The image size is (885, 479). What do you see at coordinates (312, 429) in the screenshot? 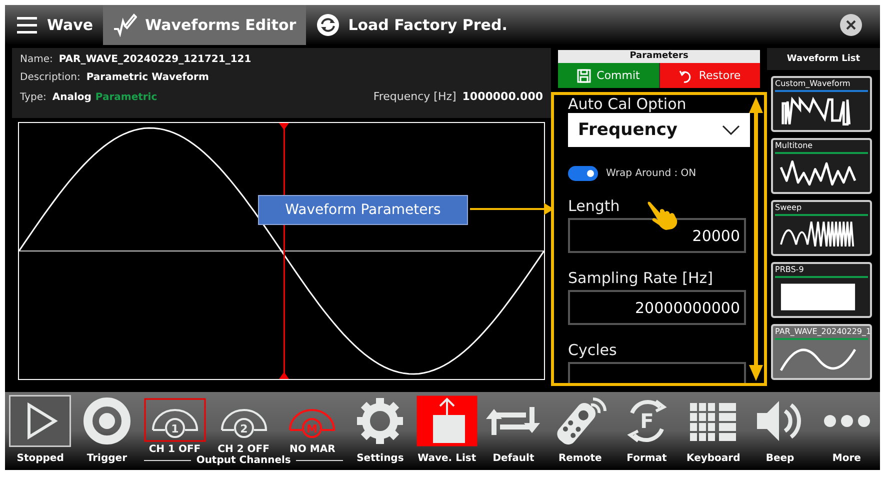
I see `channel-number: M` at bounding box center [312, 429].